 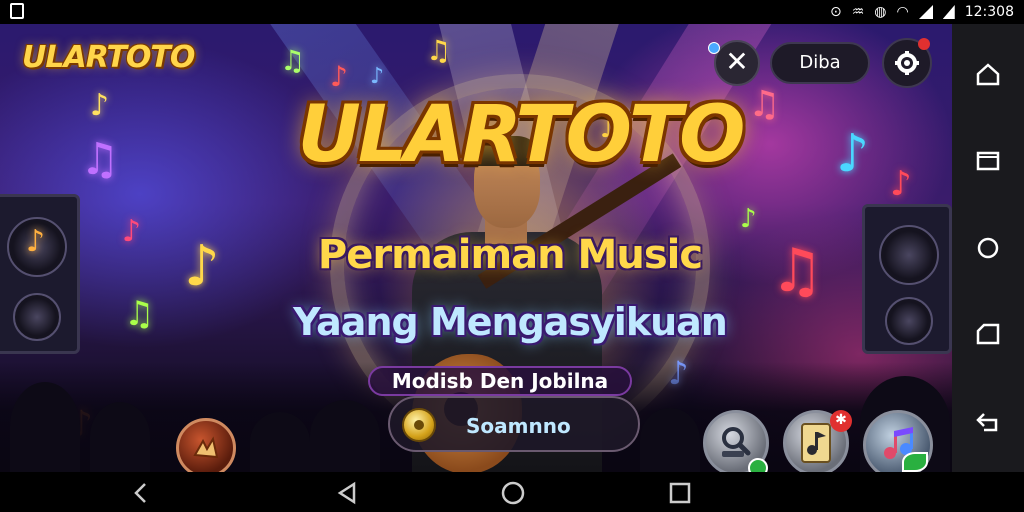 What do you see at coordinates (108, 57) in the screenshot?
I see `brand-logo: ULARTOTO` at bounding box center [108, 57].